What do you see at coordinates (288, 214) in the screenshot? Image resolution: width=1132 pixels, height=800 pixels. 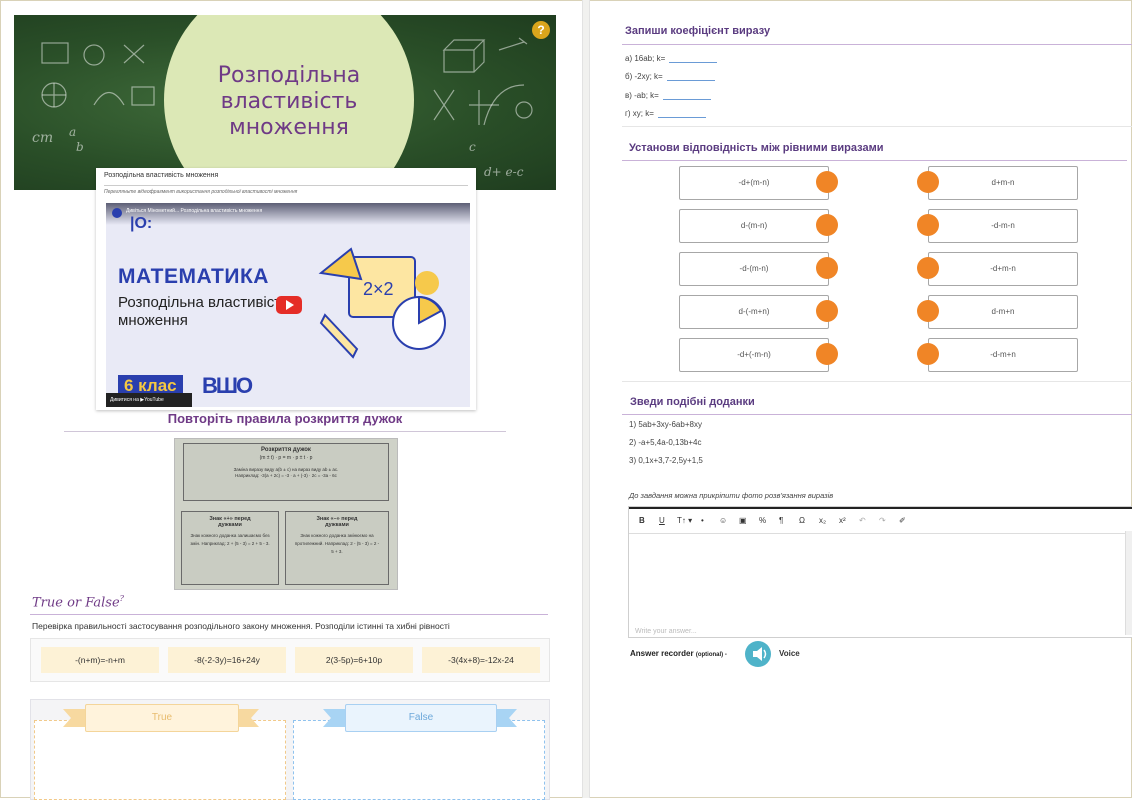 I see `video-top-bar` at bounding box center [288, 214].